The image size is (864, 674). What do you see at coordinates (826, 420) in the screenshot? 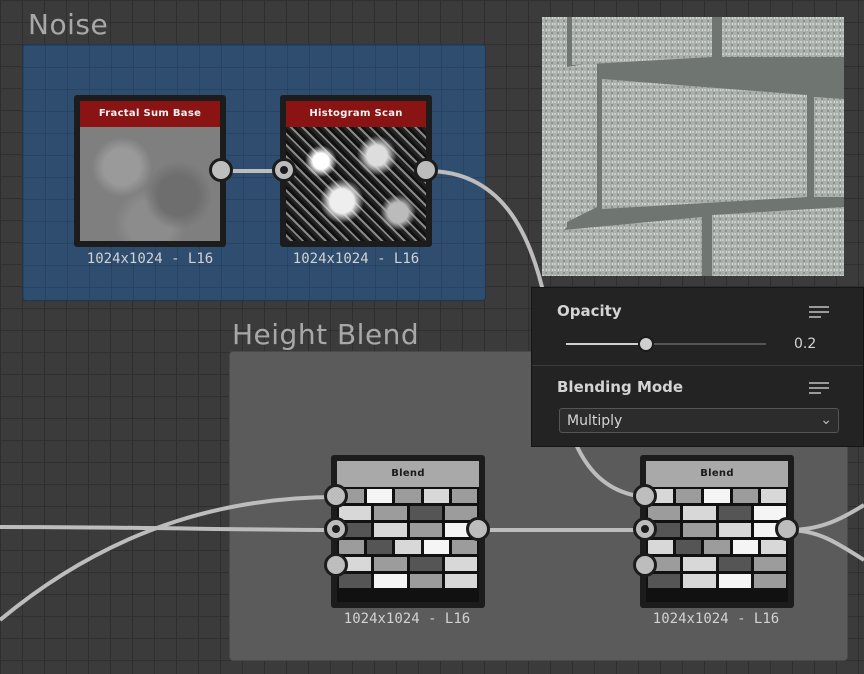
I see `chevron-down-icon: ⌄` at bounding box center [826, 420].